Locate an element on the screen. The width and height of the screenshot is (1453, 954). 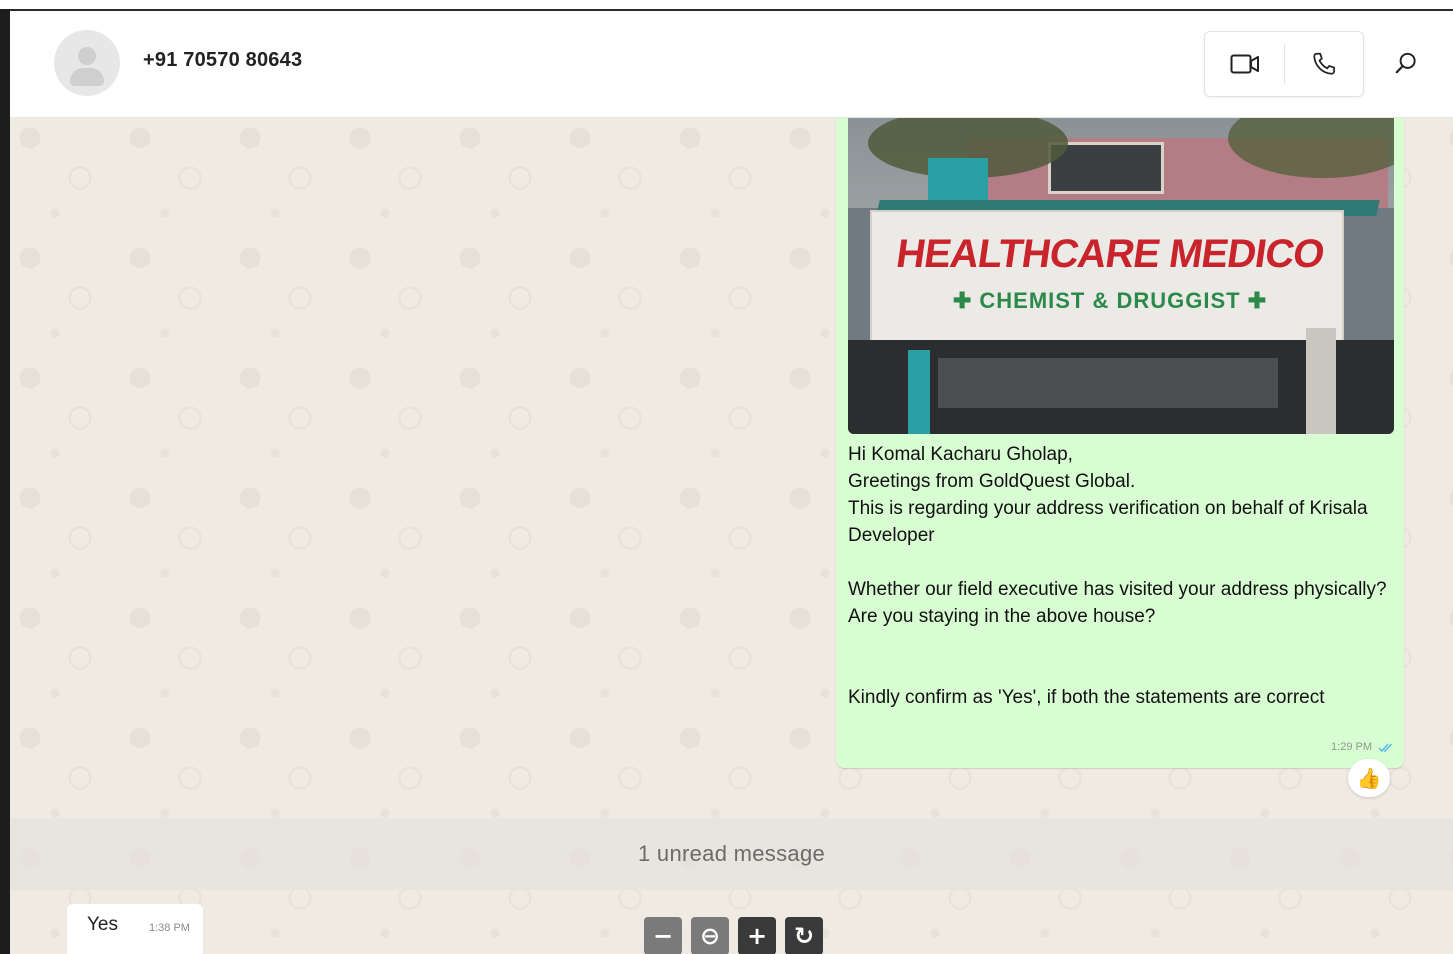
photo-shop-interior is located at coordinates (1108, 383).